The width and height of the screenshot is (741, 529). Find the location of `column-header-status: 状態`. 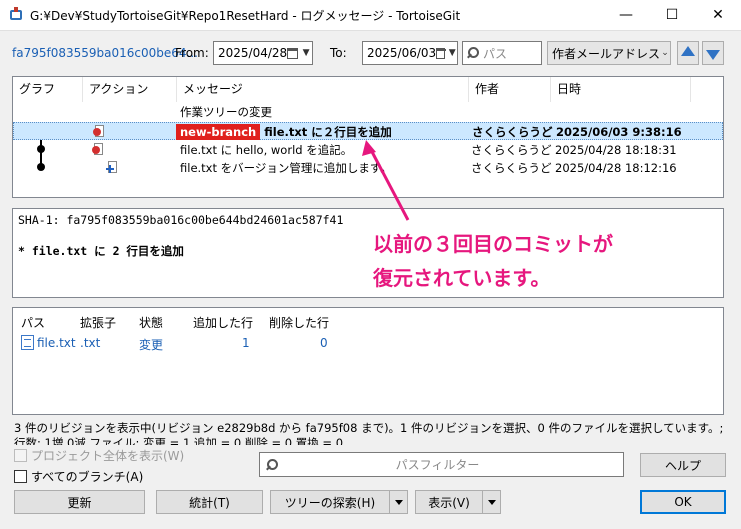

column-header-status: 状態 is located at coordinates (151, 322).